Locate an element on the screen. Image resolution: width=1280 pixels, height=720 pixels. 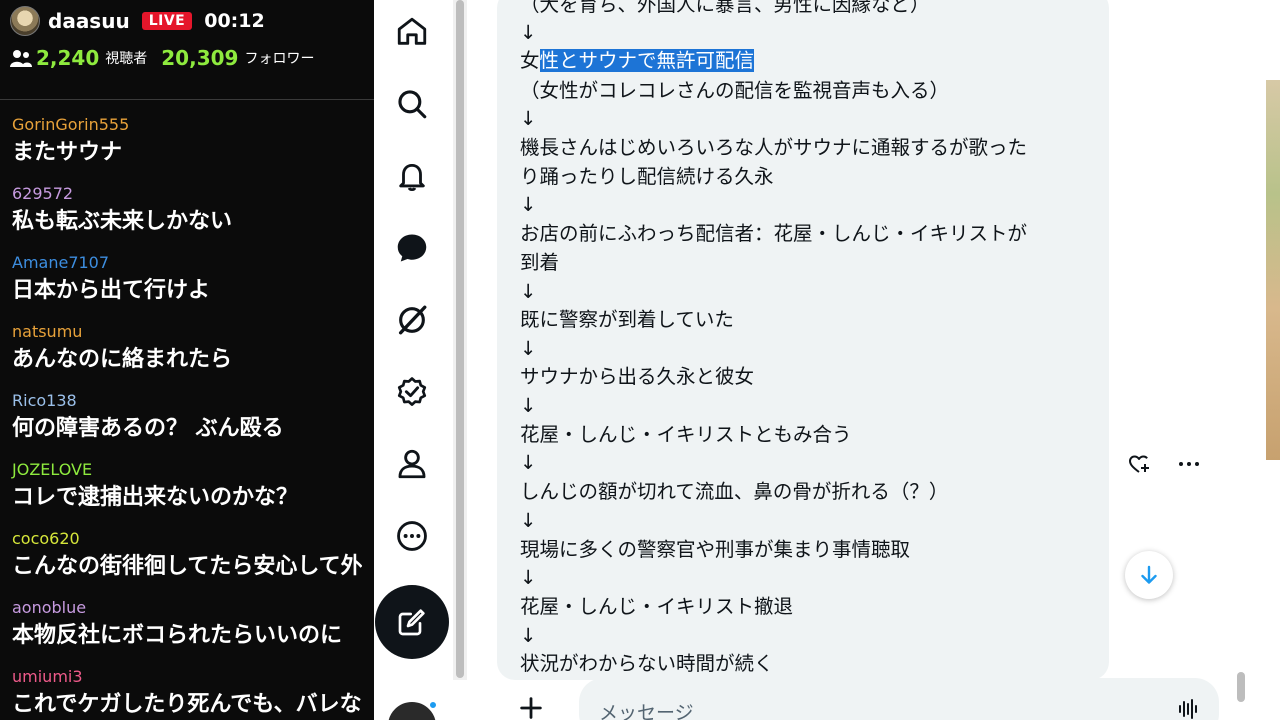
chat-message: GorinGorin555 またサウナ is located at coordinates (187, 148).